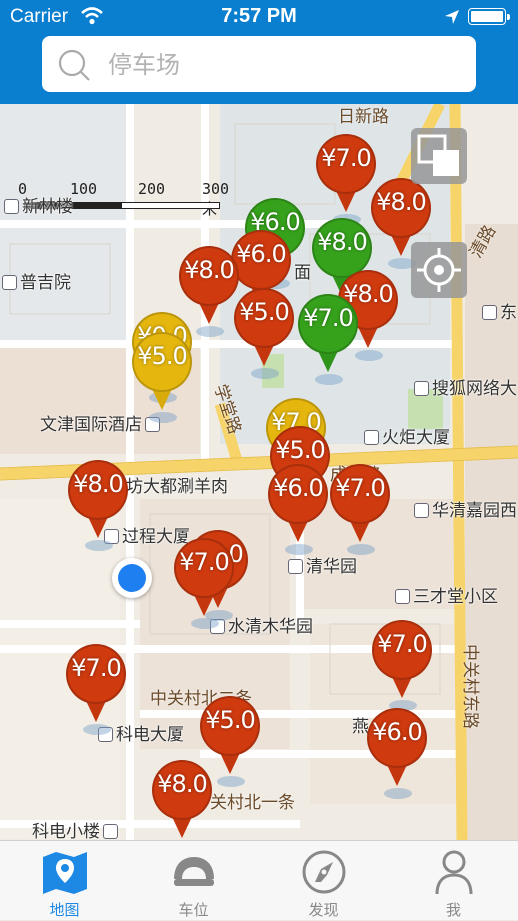 This screenshot has width=518, height=921. I want to click on search-input, so click(283, 65).